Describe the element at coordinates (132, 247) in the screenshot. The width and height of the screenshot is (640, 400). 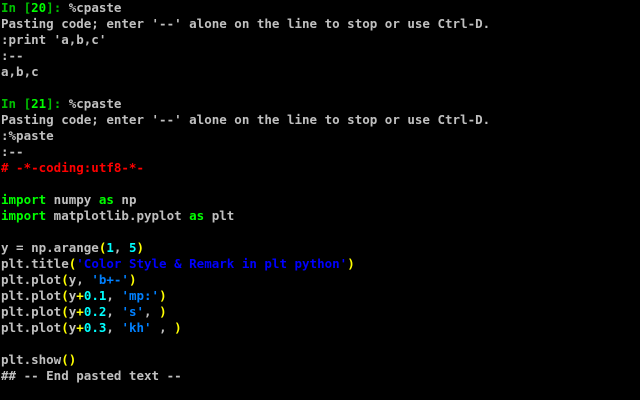
I see `terminal-text-number: 5` at that location.